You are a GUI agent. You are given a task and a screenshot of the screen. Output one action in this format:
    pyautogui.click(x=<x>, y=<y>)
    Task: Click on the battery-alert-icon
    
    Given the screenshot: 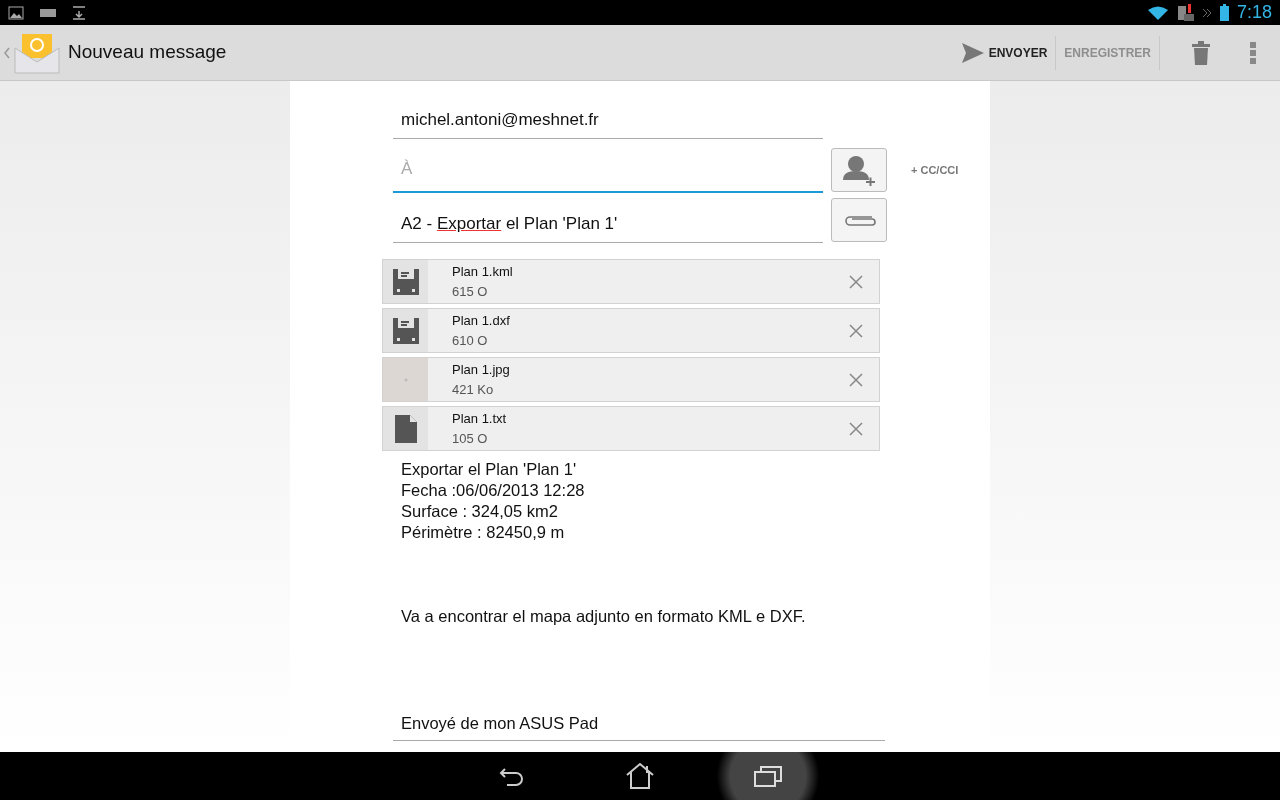 What is the action you would take?
    pyautogui.click(x=1184, y=12)
    